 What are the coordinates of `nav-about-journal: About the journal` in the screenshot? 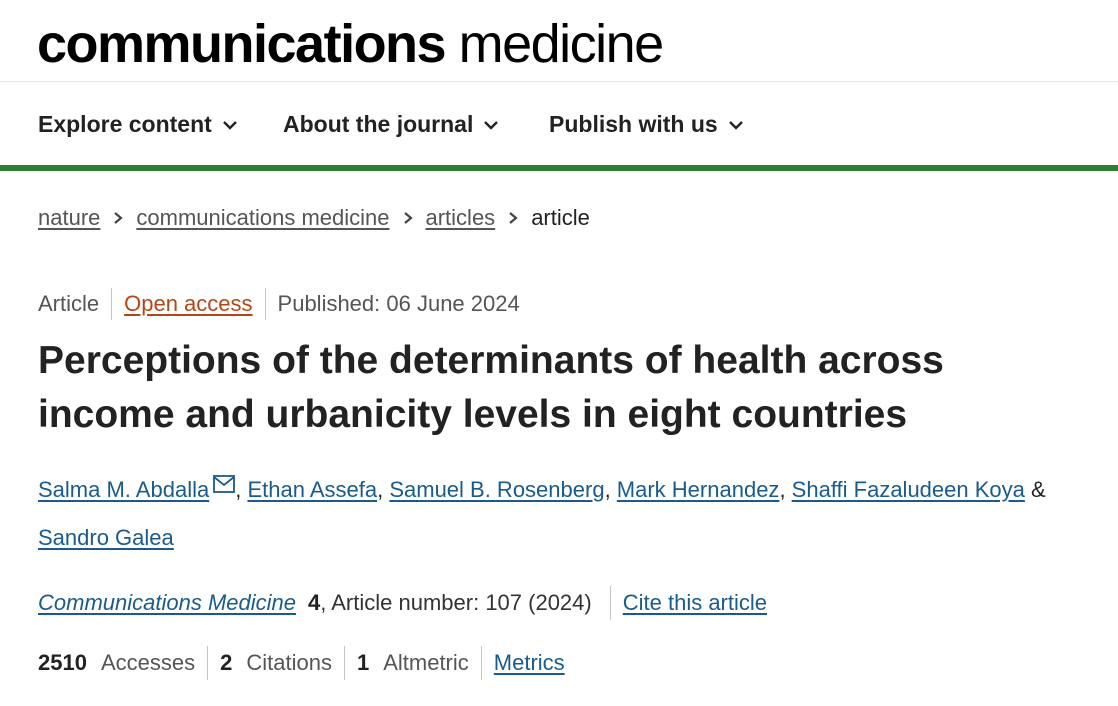 It's located at (391, 124).